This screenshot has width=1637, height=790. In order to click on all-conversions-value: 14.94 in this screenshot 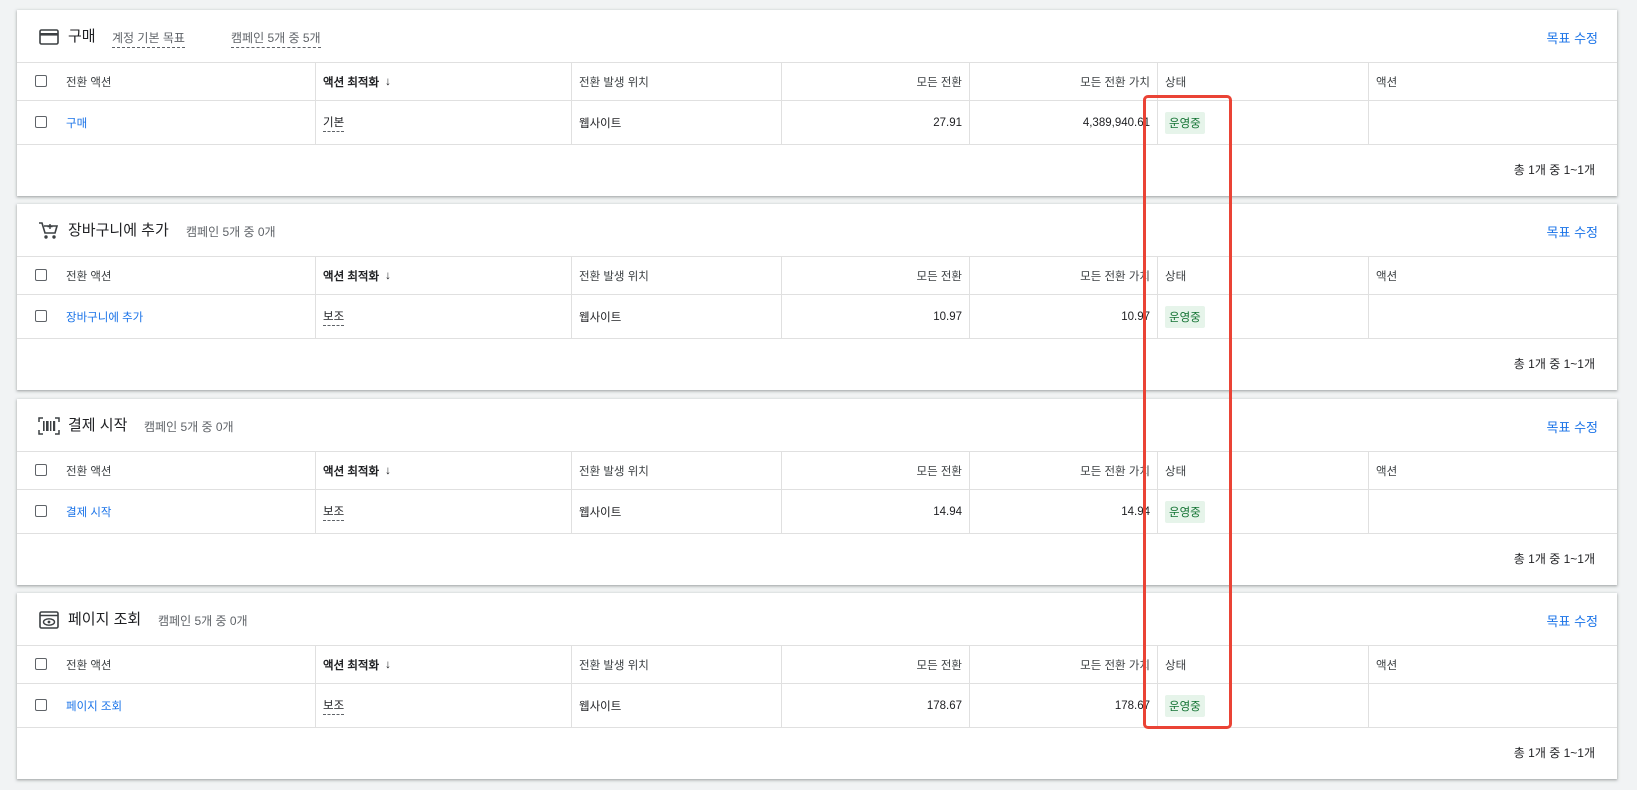, I will do `click(876, 511)`.